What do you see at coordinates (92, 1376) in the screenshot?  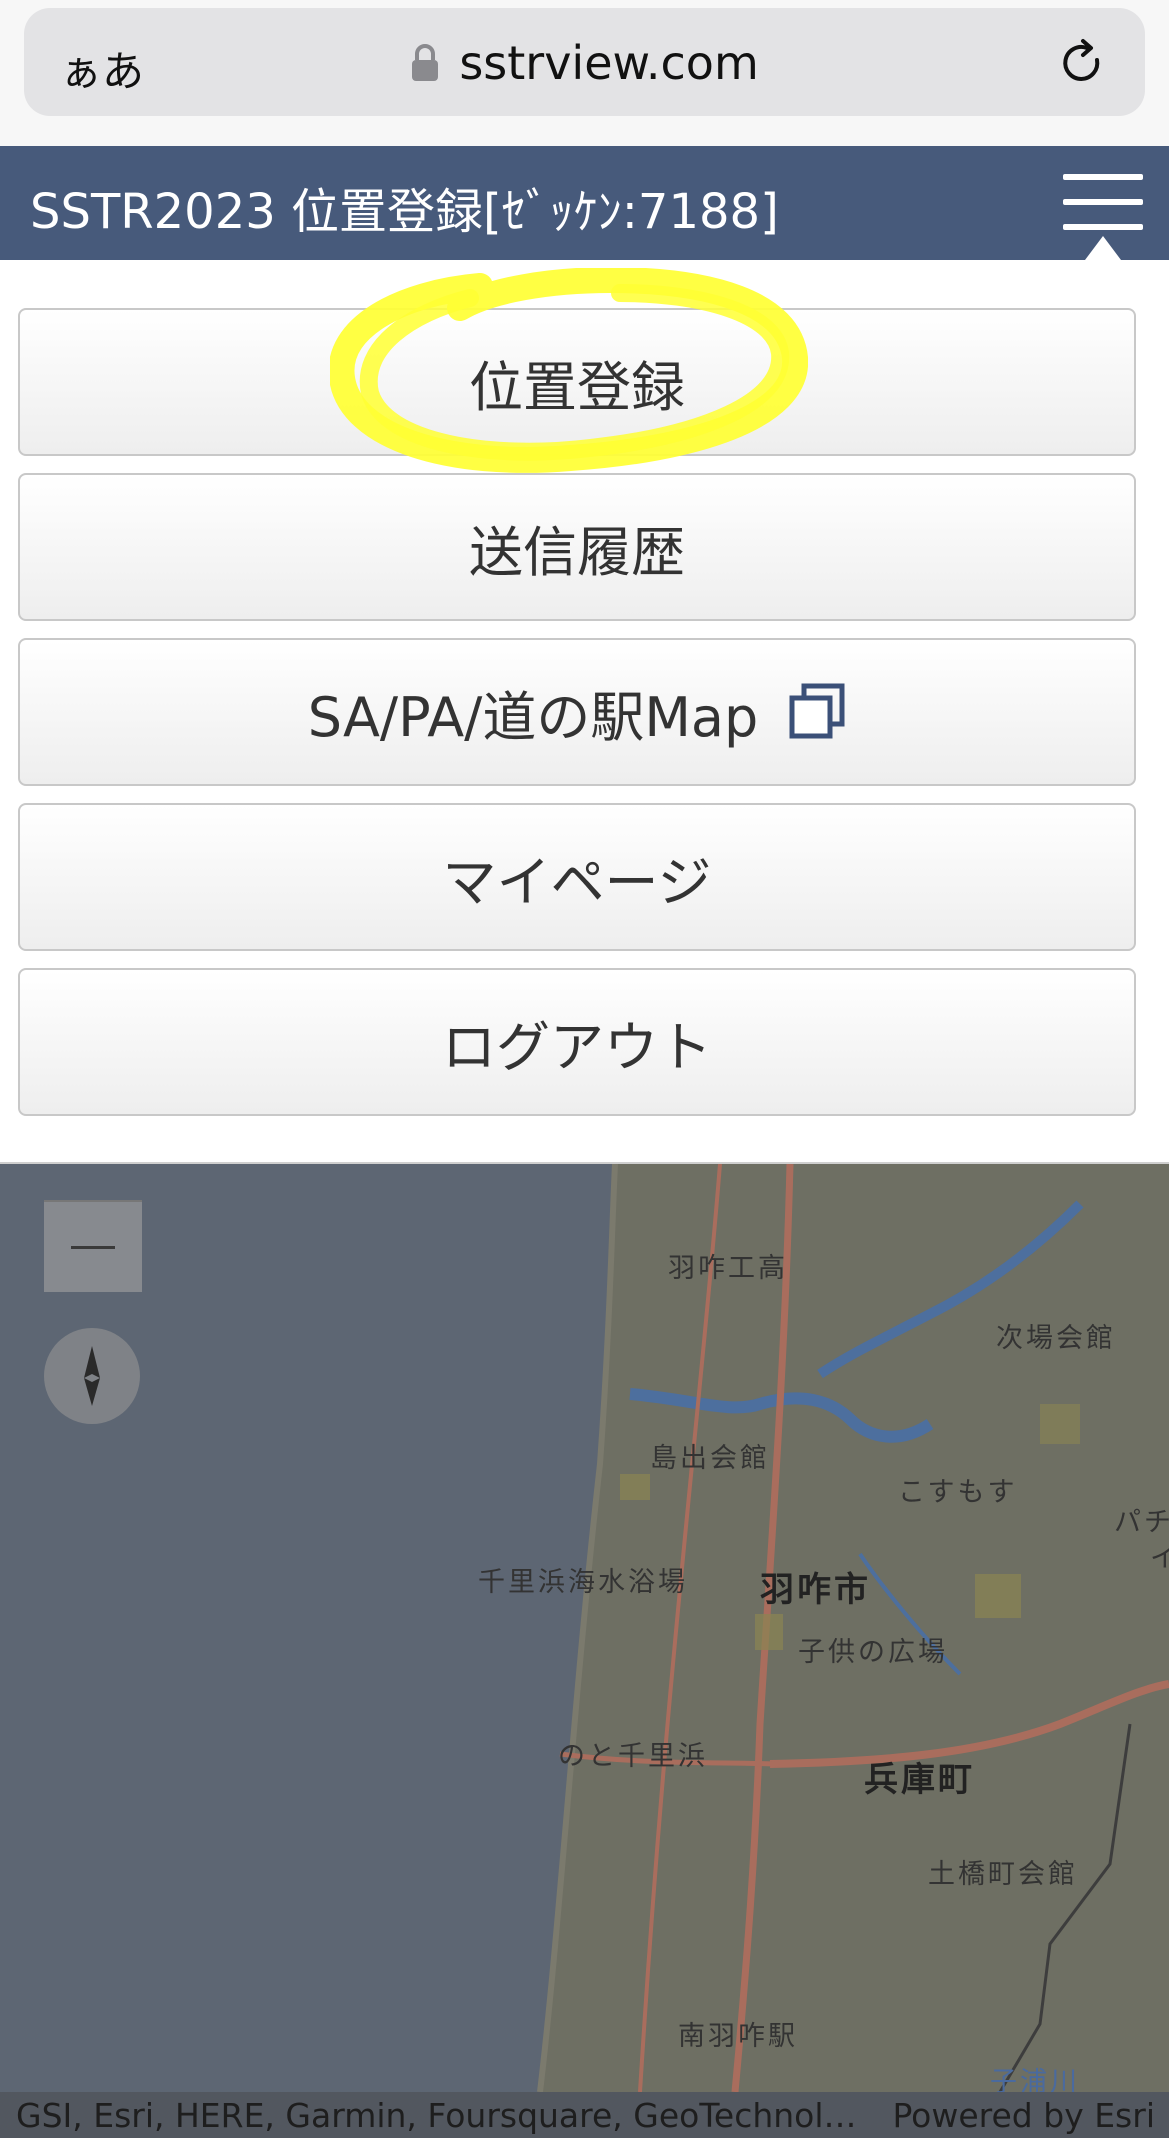 I see `compass-icon` at bounding box center [92, 1376].